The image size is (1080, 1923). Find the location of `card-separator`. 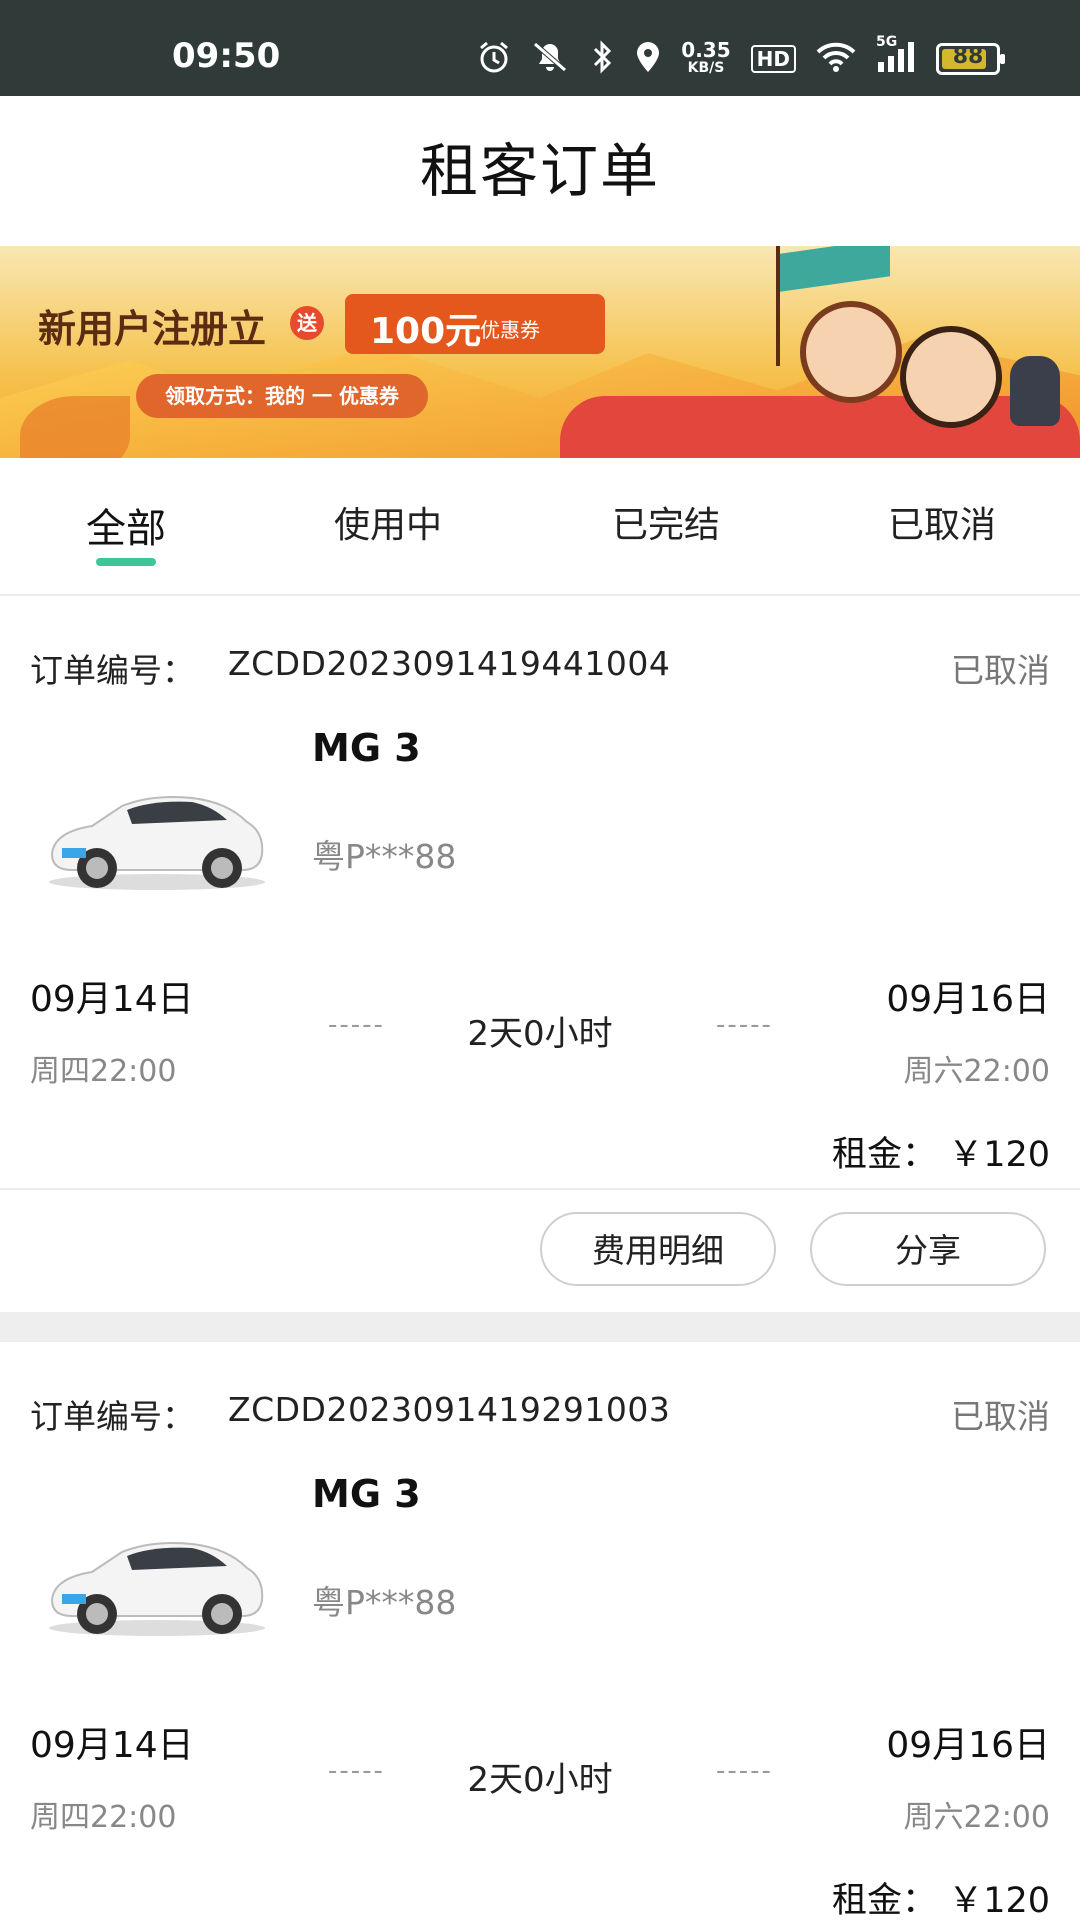

card-separator is located at coordinates (540, 1327).